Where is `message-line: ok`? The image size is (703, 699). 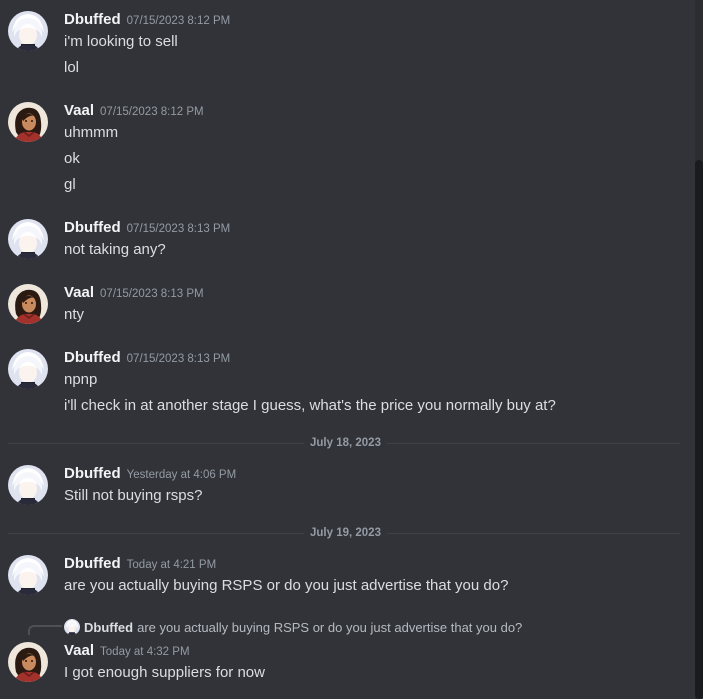
message-line: ok is located at coordinates (72, 158).